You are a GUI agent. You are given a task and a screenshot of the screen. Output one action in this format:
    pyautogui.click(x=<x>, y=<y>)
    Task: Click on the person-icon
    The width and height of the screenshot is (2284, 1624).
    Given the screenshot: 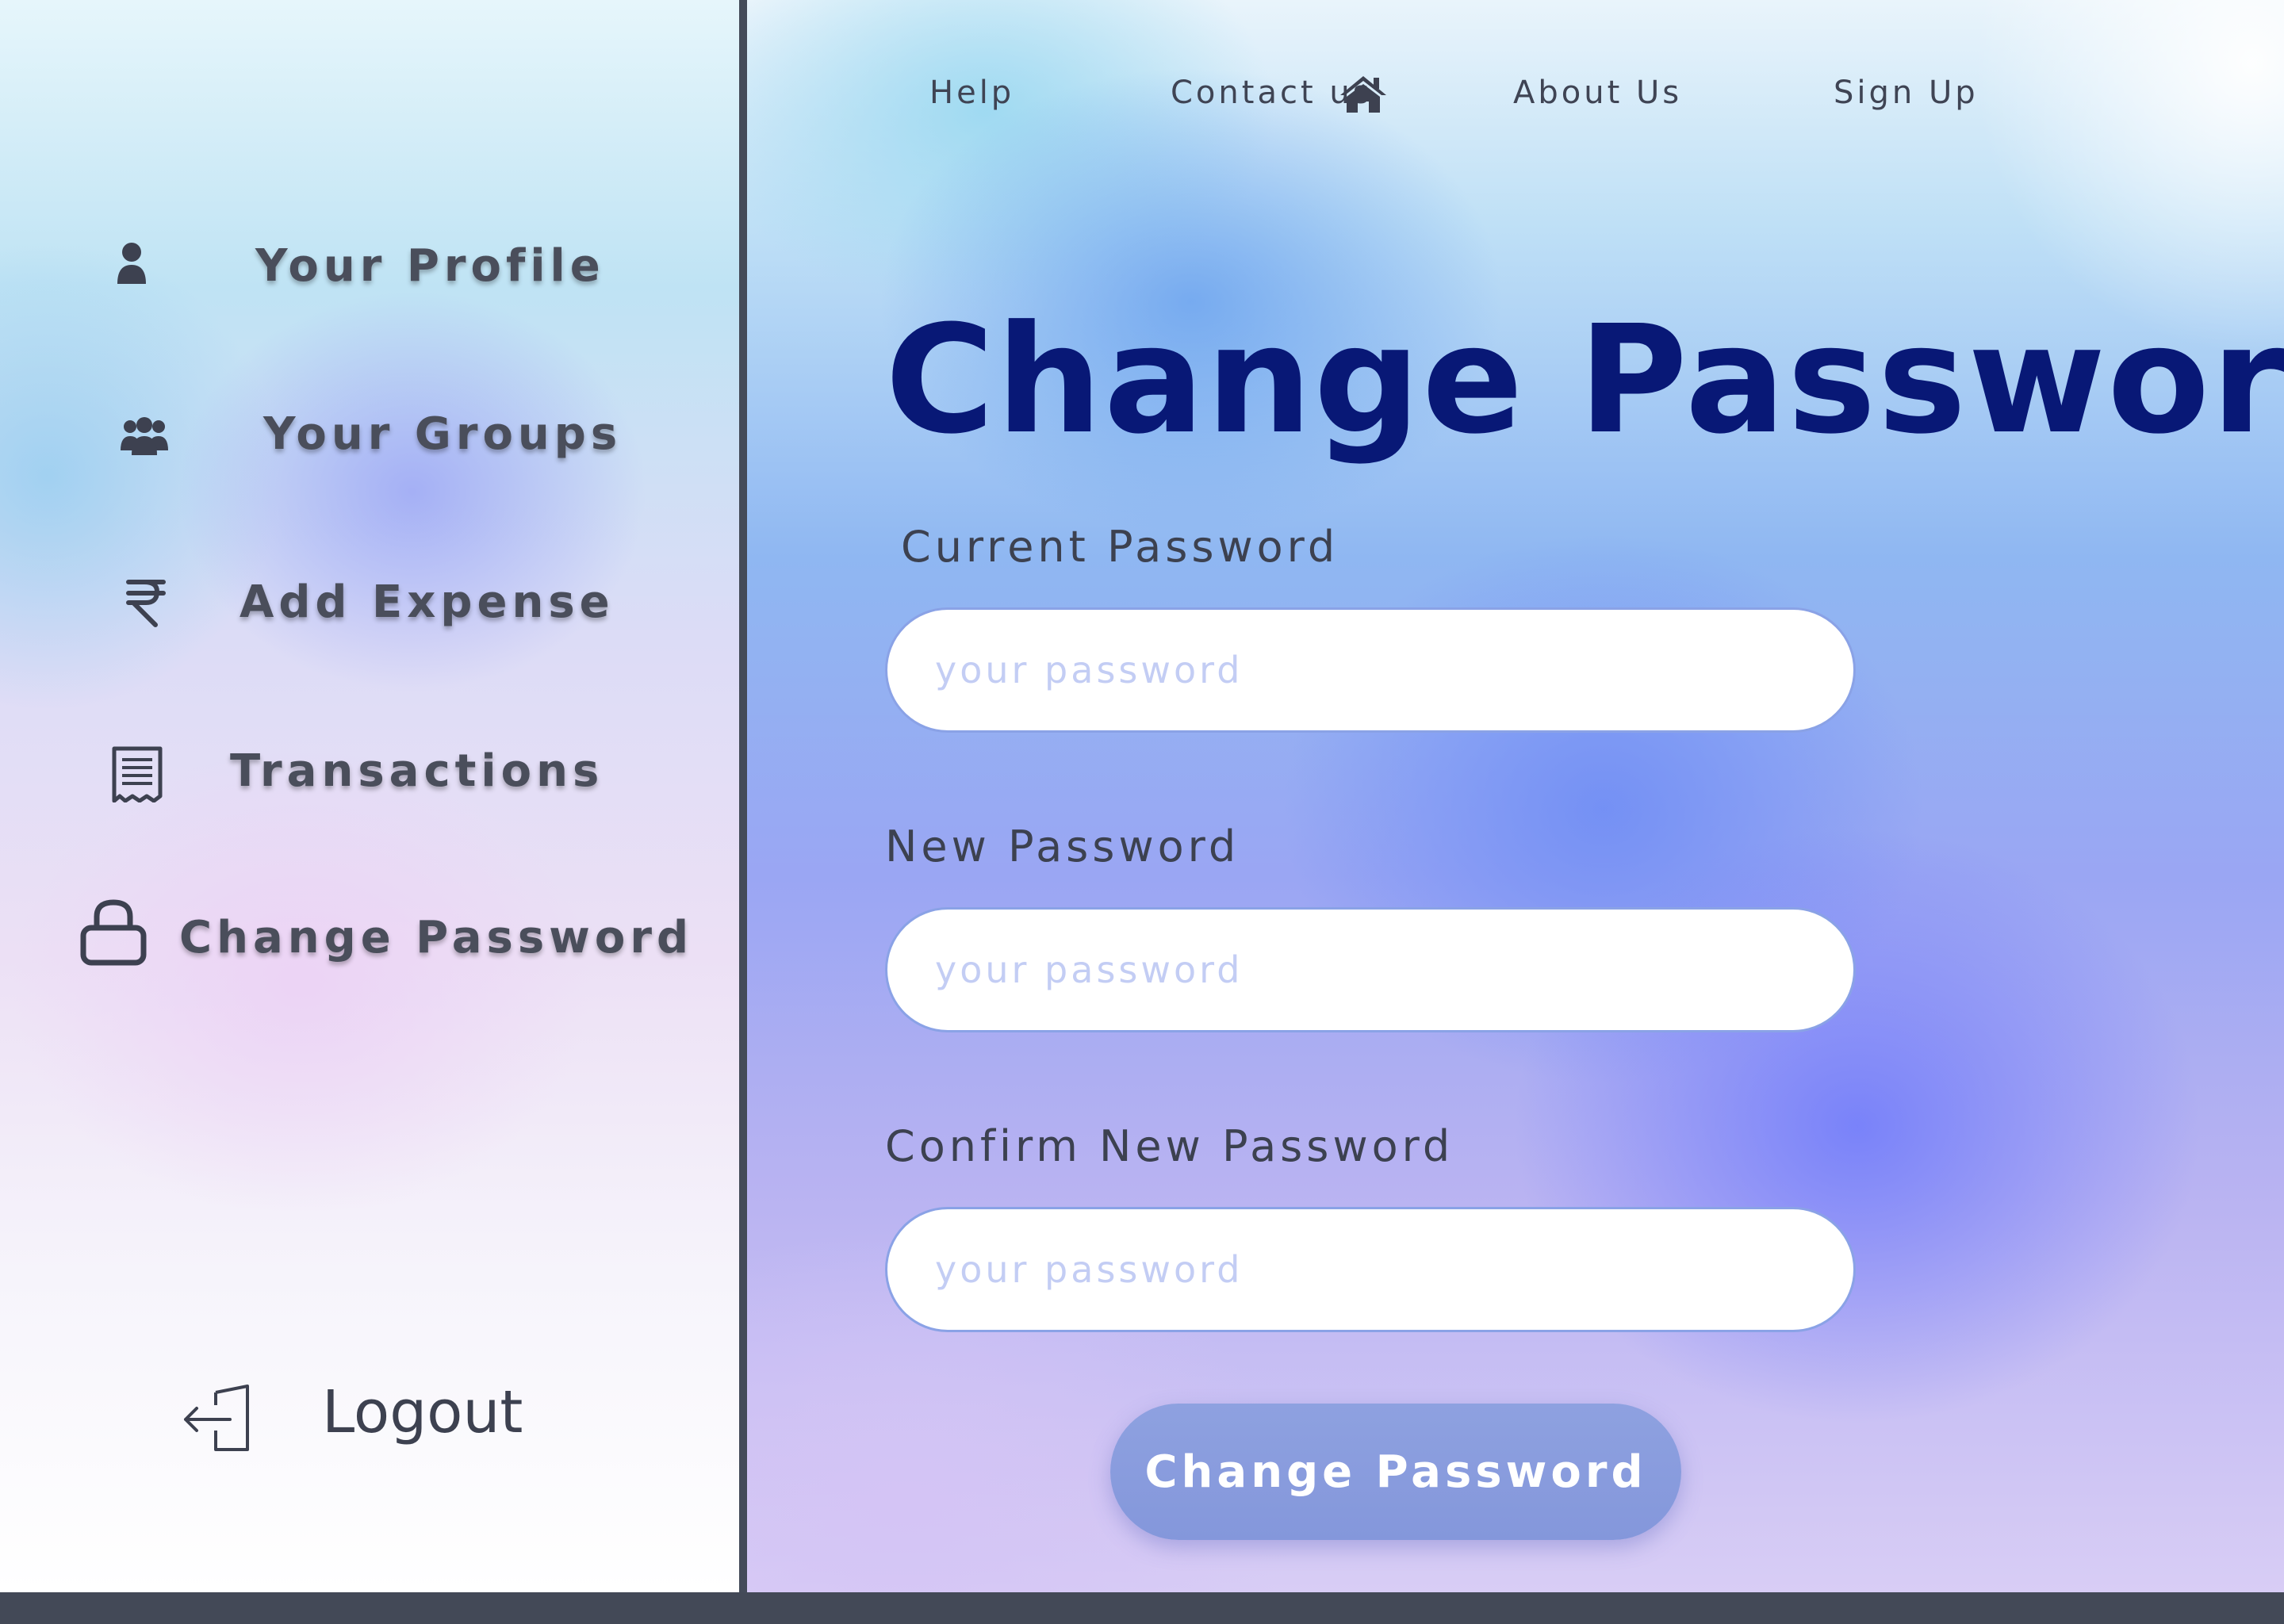 What is the action you would take?
    pyautogui.click(x=131, y=263)
    